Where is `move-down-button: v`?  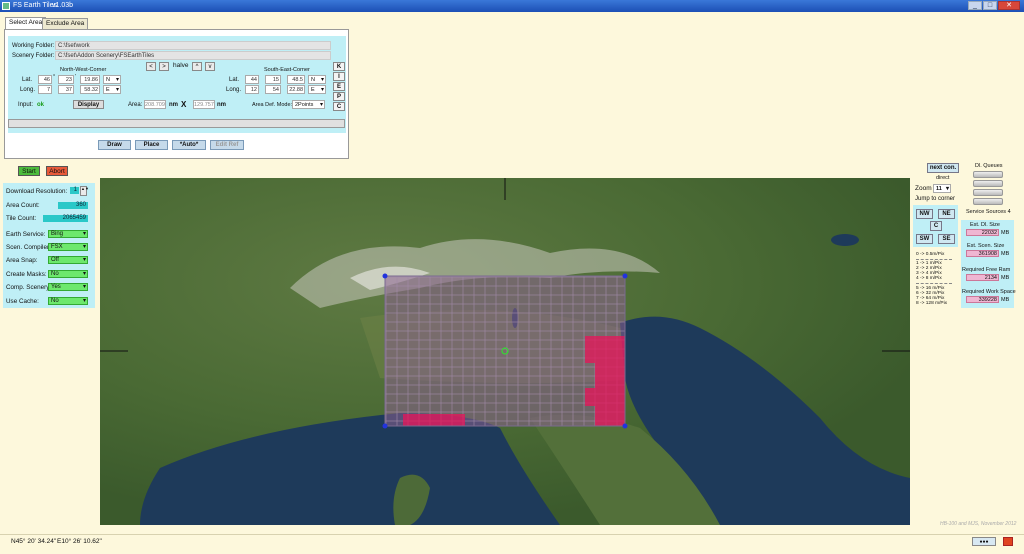 move-down-button: v is located at coordinates (210, 66).